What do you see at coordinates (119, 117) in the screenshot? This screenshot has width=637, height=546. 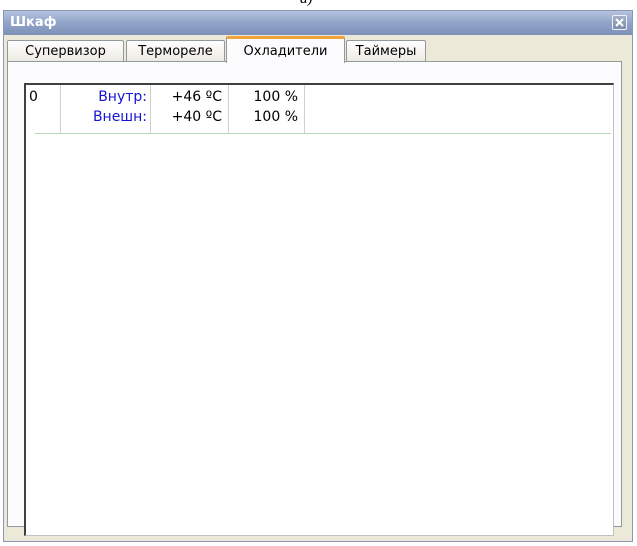 I see `external-label: Внешн:` at bounding box center [119, 117].